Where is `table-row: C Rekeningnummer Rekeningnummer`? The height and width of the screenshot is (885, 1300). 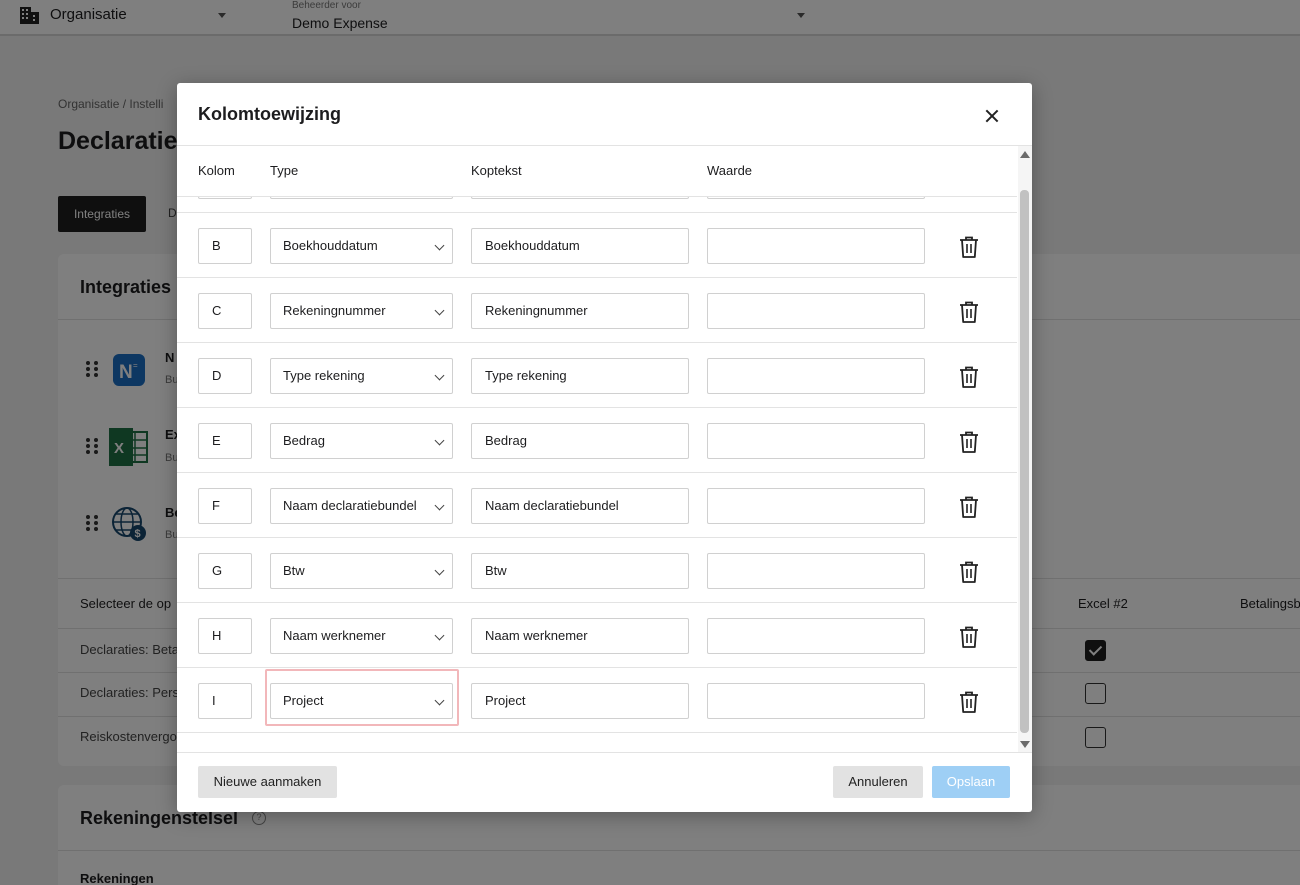
table-row: C Rekeningnummer Rekeningnummer is located at coordinates (597, 310).